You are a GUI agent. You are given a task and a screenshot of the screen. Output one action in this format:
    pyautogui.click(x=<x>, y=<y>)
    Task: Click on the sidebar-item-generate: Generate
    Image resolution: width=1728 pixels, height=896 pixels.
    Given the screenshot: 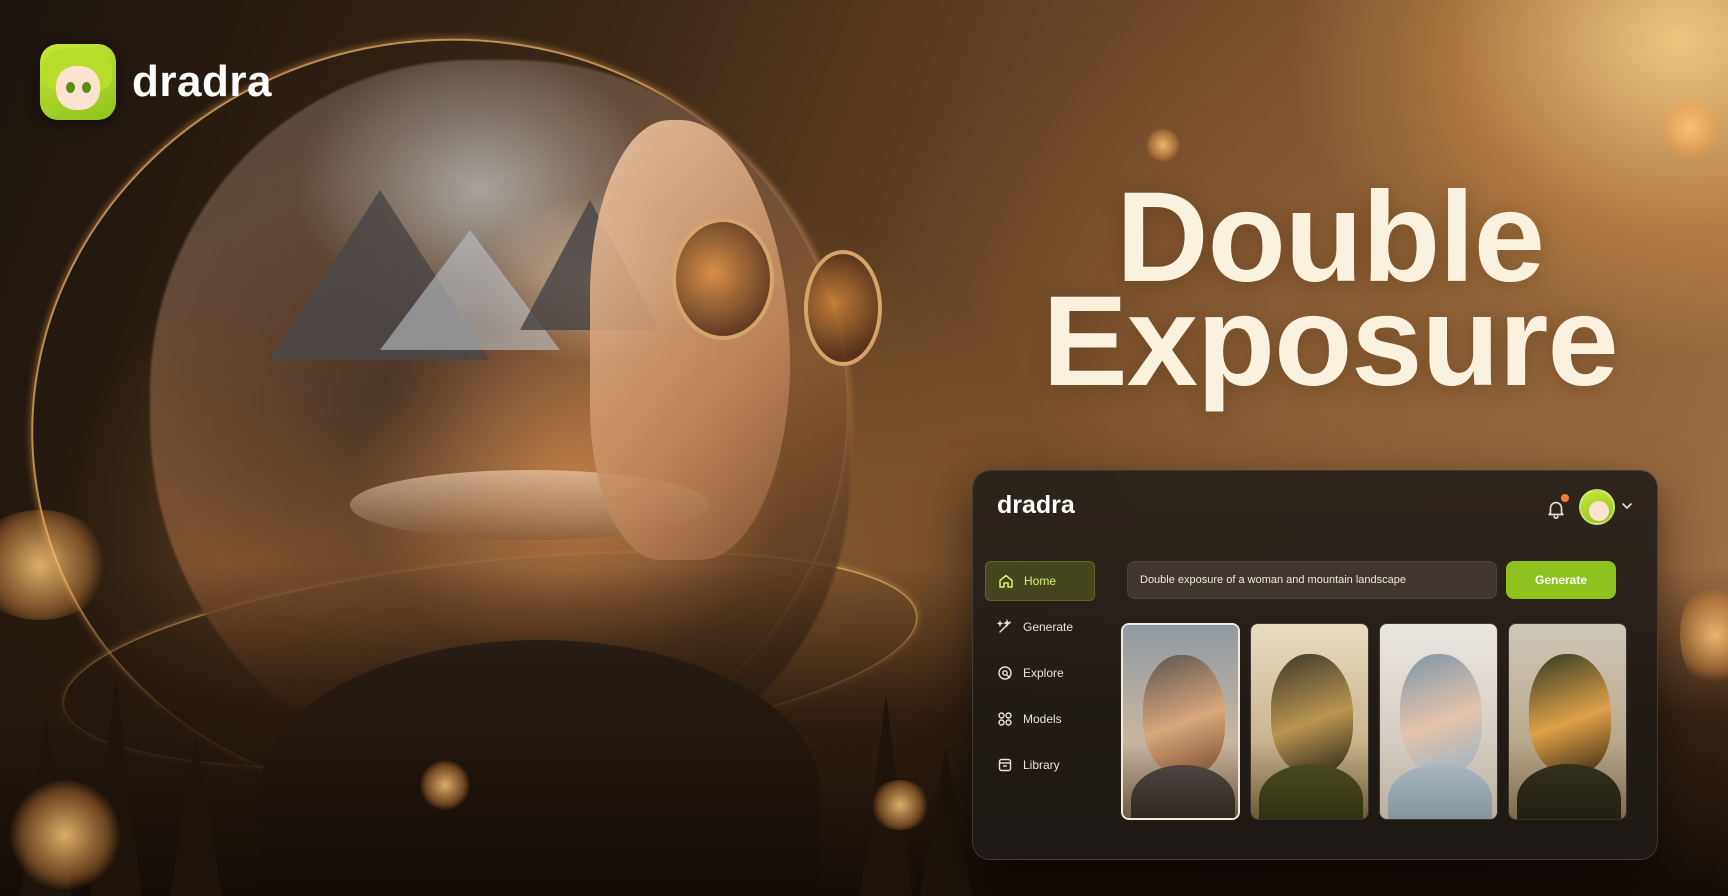 What is the action you would take?
    pyautogui.click(x=1040, y=627)
    